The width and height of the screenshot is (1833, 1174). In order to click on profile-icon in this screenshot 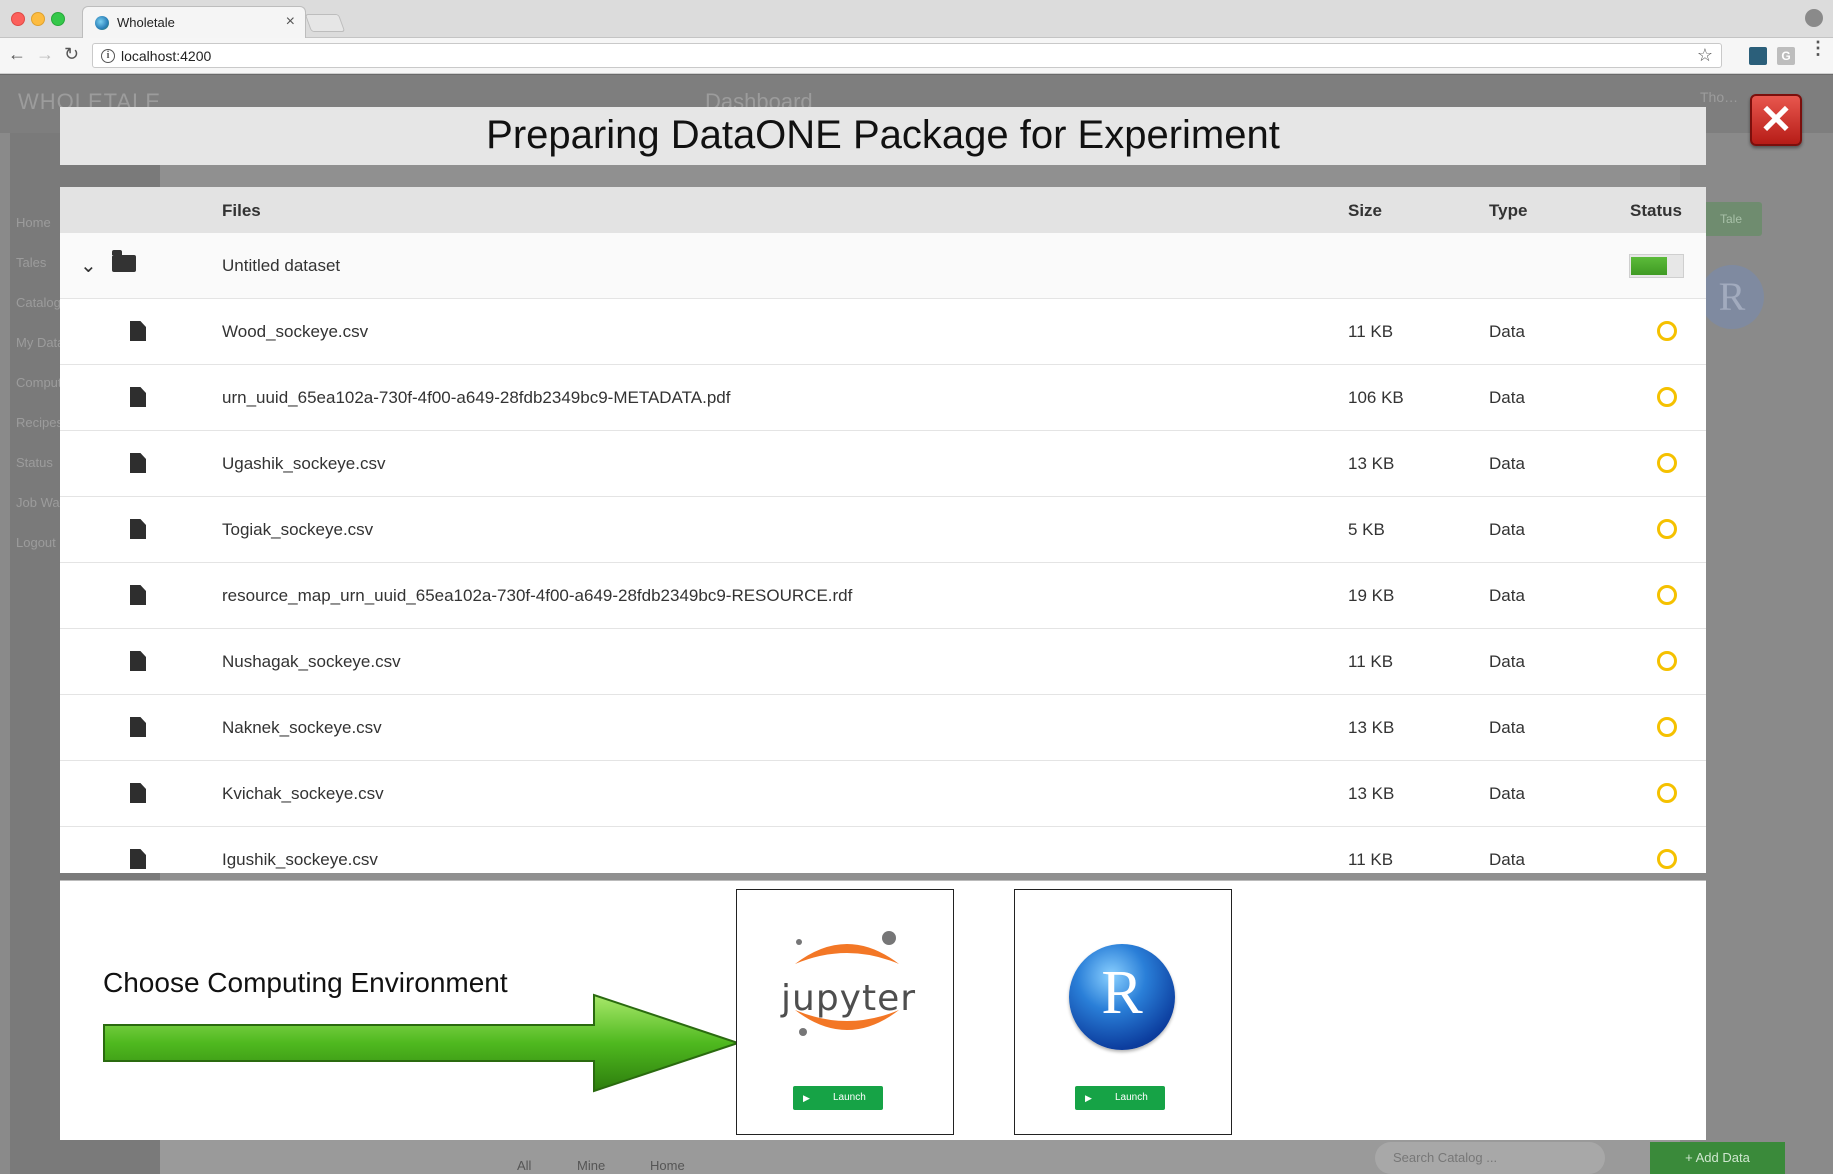, I will do `click(1814, 18)`.